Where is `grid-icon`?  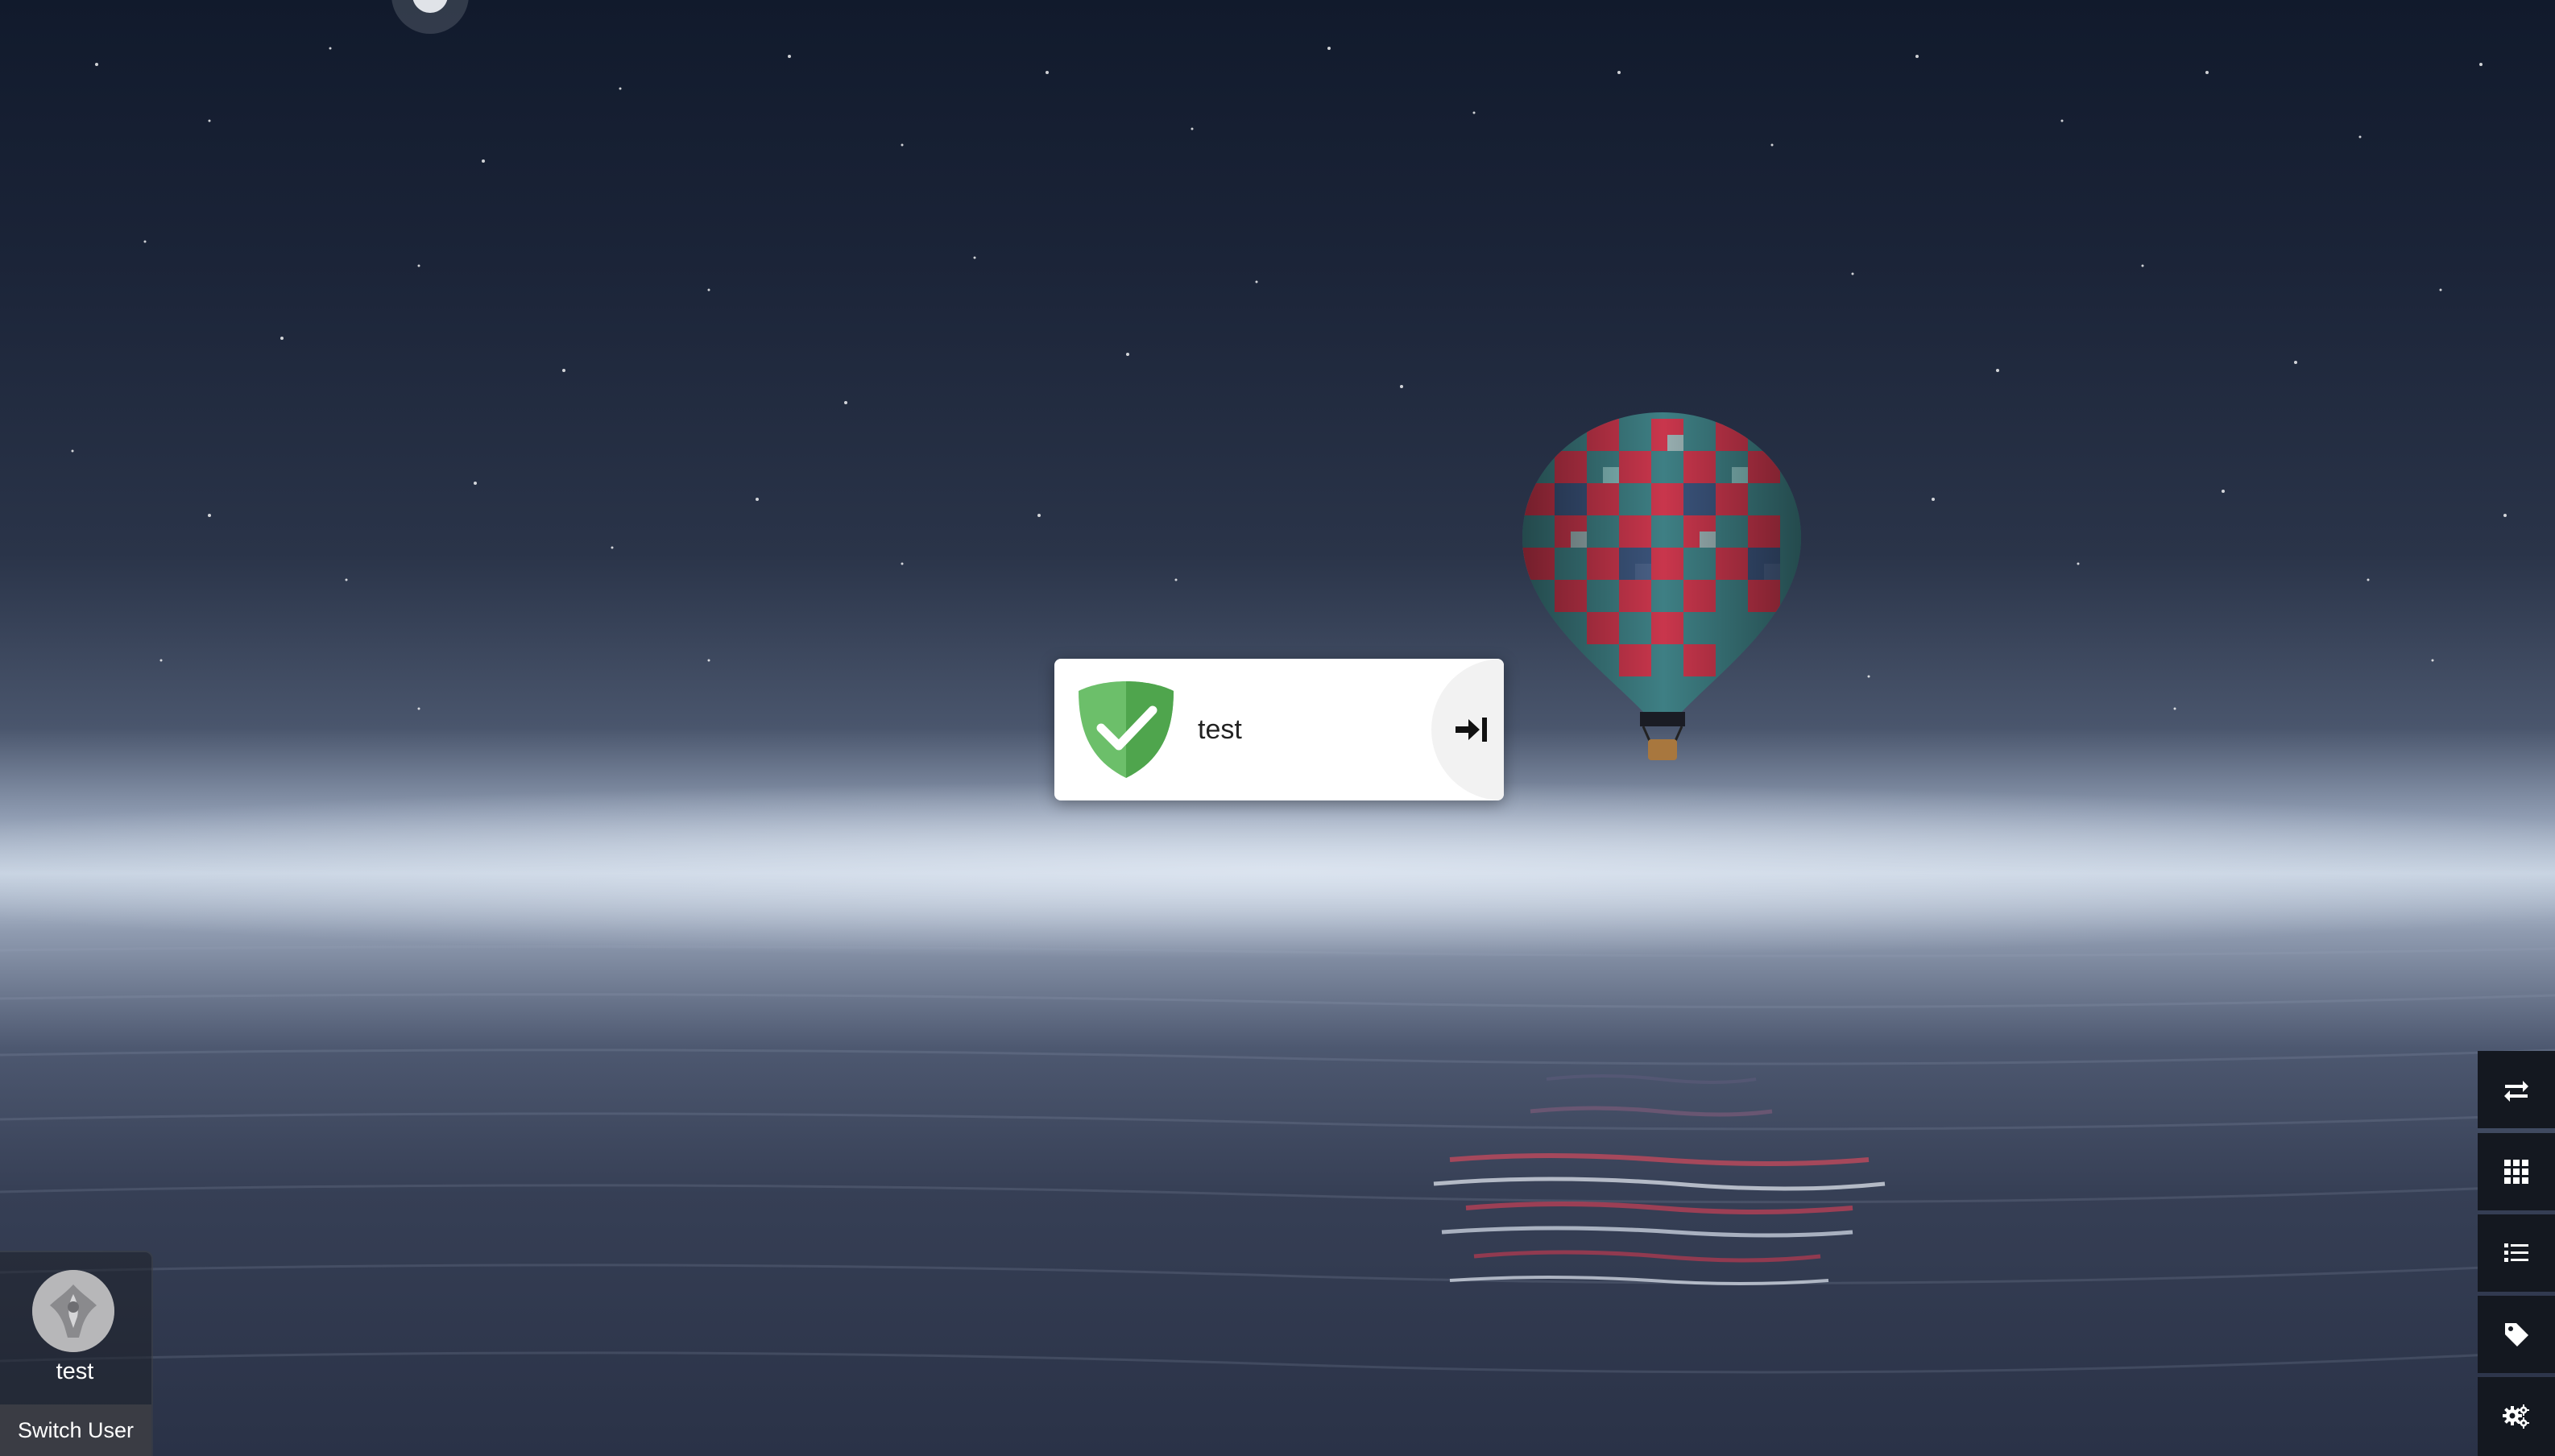
grid-icon is located at coordinates (2516, 1172).